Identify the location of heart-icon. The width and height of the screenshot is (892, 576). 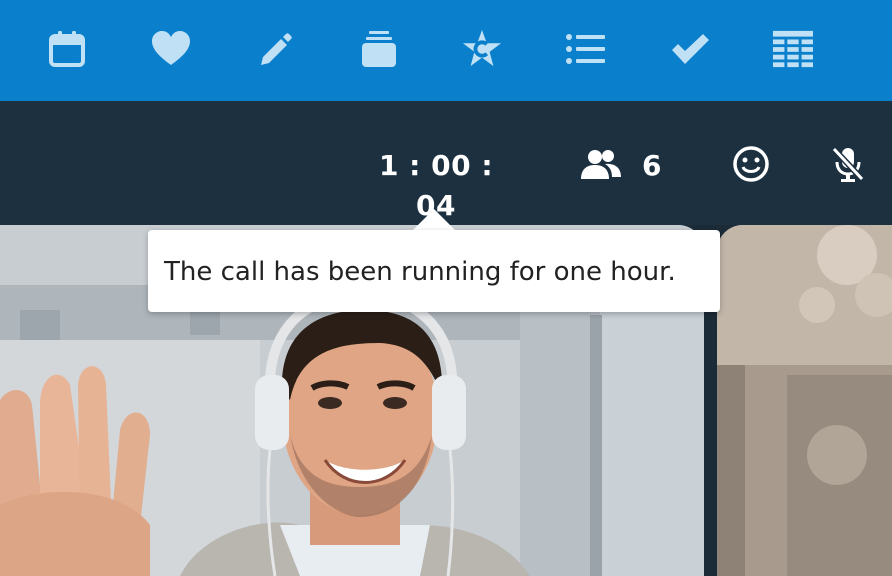
(171, 49).